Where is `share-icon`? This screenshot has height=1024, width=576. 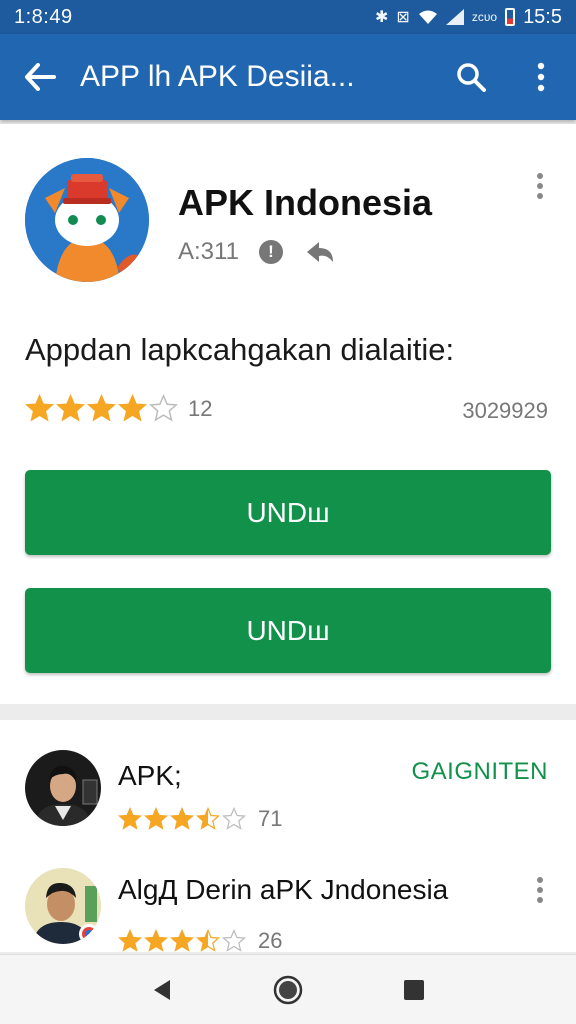 share-icon is located at coordinates (320, 252).